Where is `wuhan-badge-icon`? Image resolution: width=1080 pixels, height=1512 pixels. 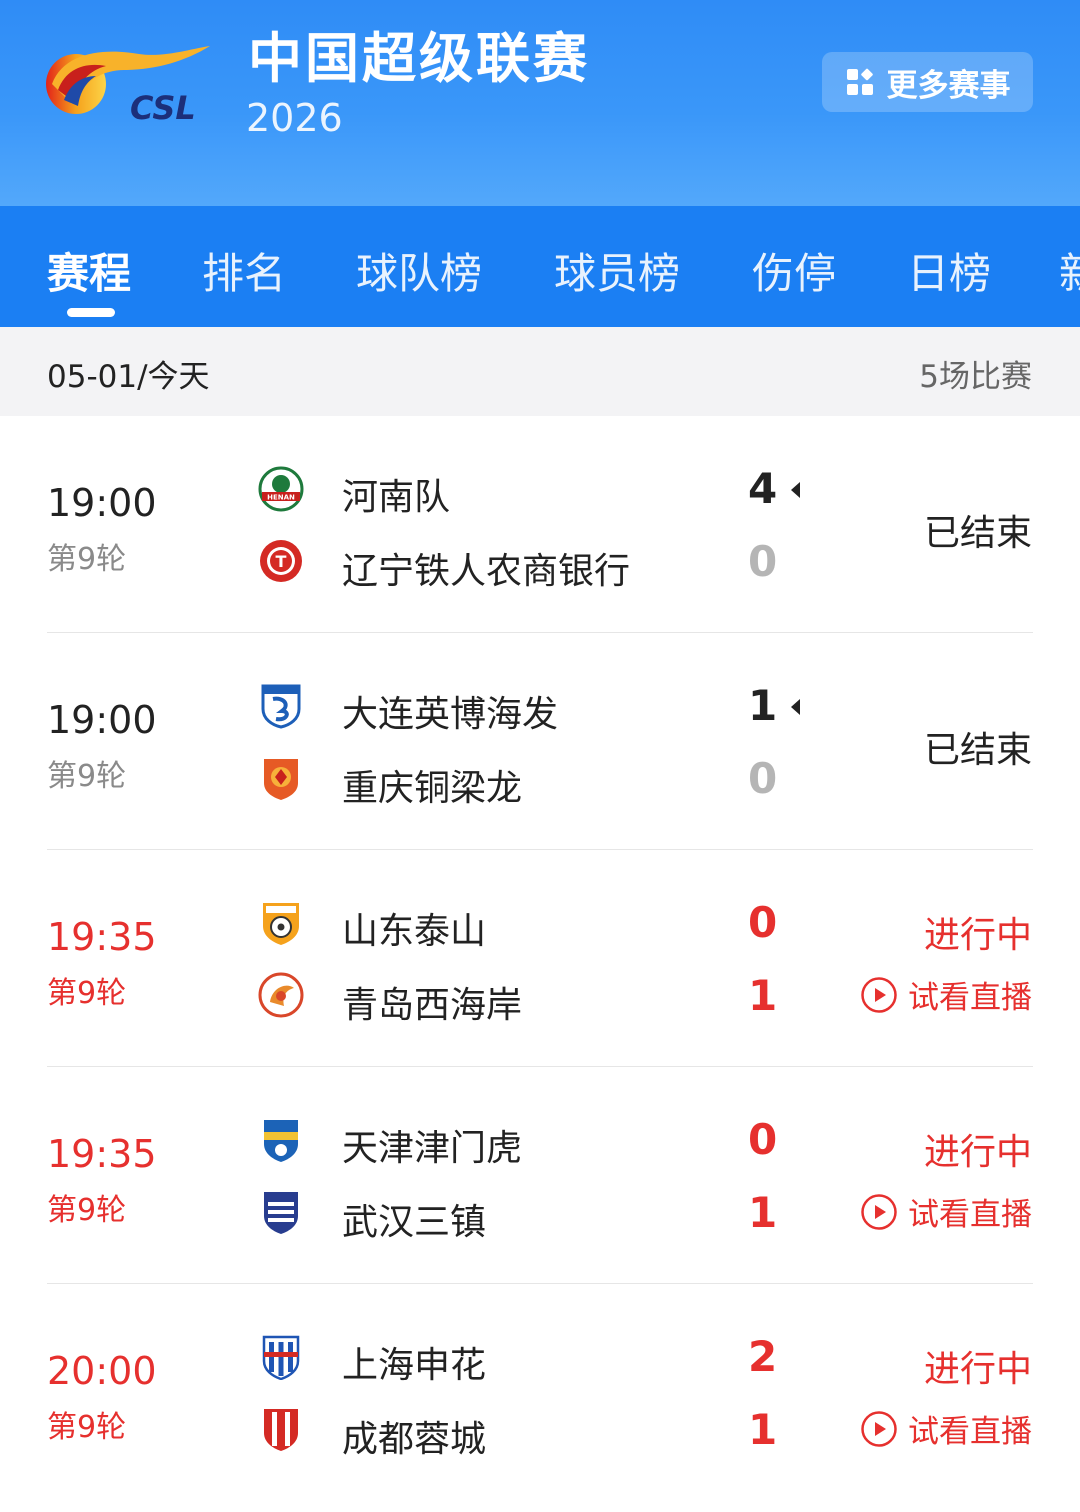
wuhan-badge-icon is located at coordinates (281, 1213).